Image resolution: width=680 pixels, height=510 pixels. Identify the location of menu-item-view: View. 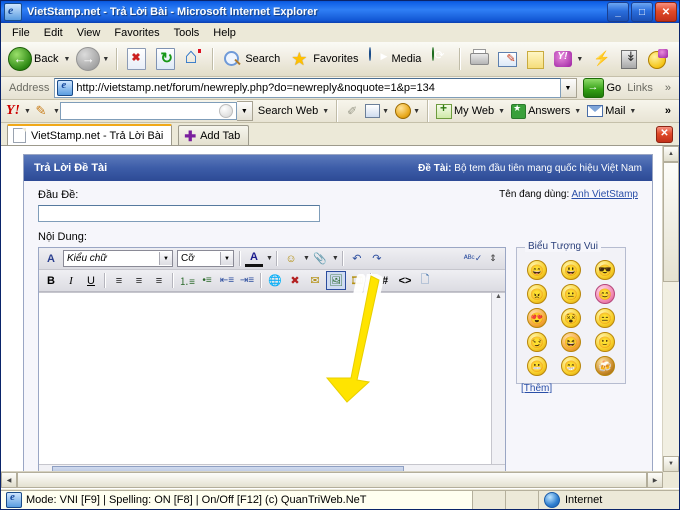
(89, 33).